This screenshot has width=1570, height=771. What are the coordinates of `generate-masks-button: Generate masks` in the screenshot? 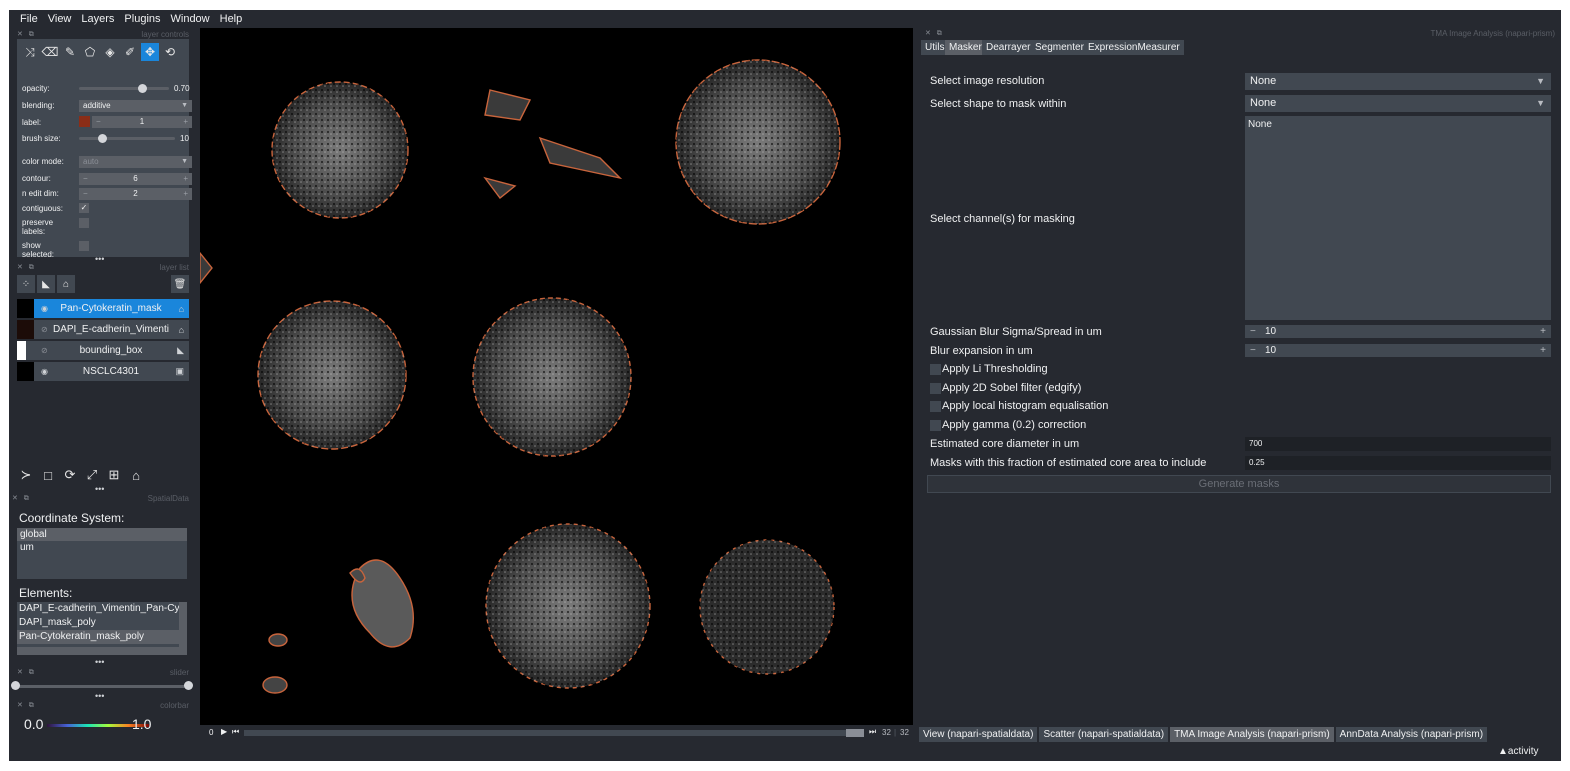 It's located at (1239, 484).